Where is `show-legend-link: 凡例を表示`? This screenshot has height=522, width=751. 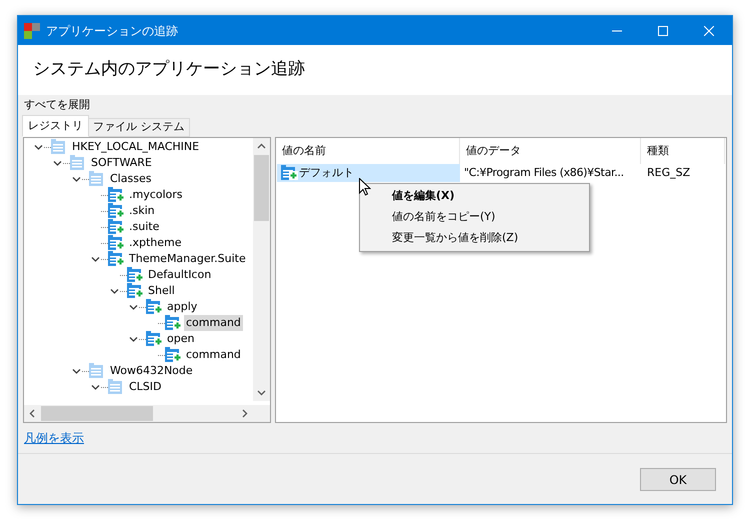
show-legend-link: 凡例を表示 is located at coordinates (54, 438).